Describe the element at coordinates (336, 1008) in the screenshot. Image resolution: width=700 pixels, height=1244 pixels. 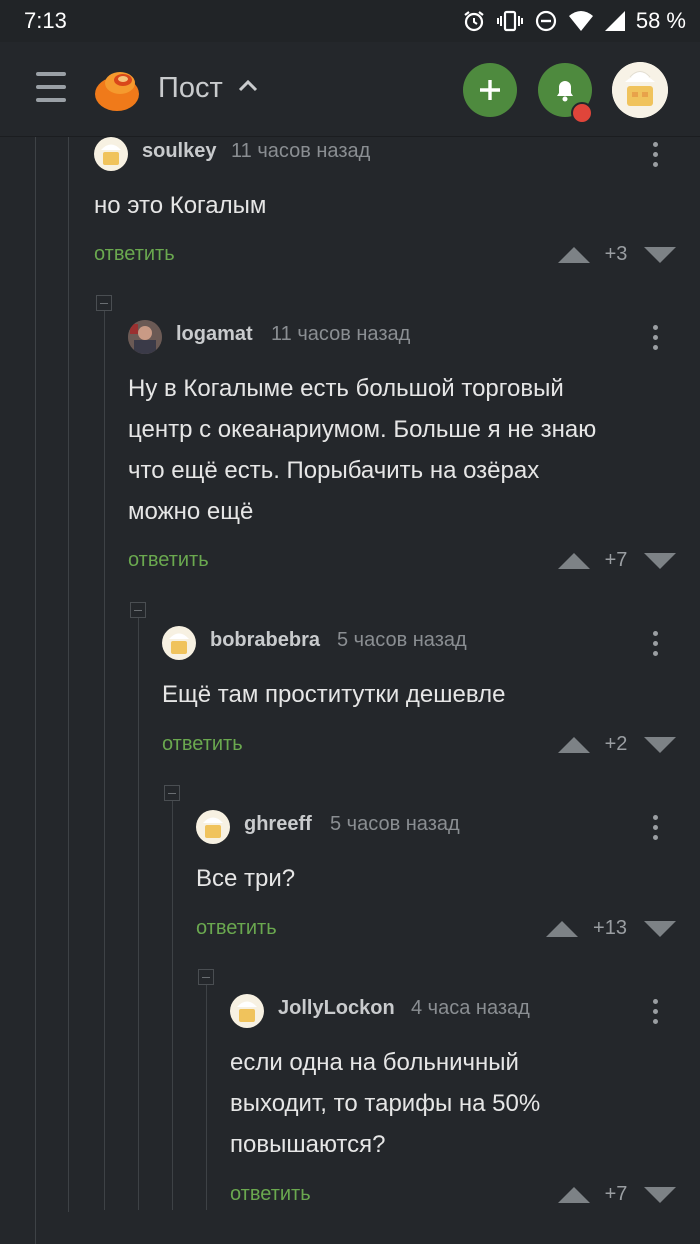
I see `comment-username: JollyLockon` at that location.